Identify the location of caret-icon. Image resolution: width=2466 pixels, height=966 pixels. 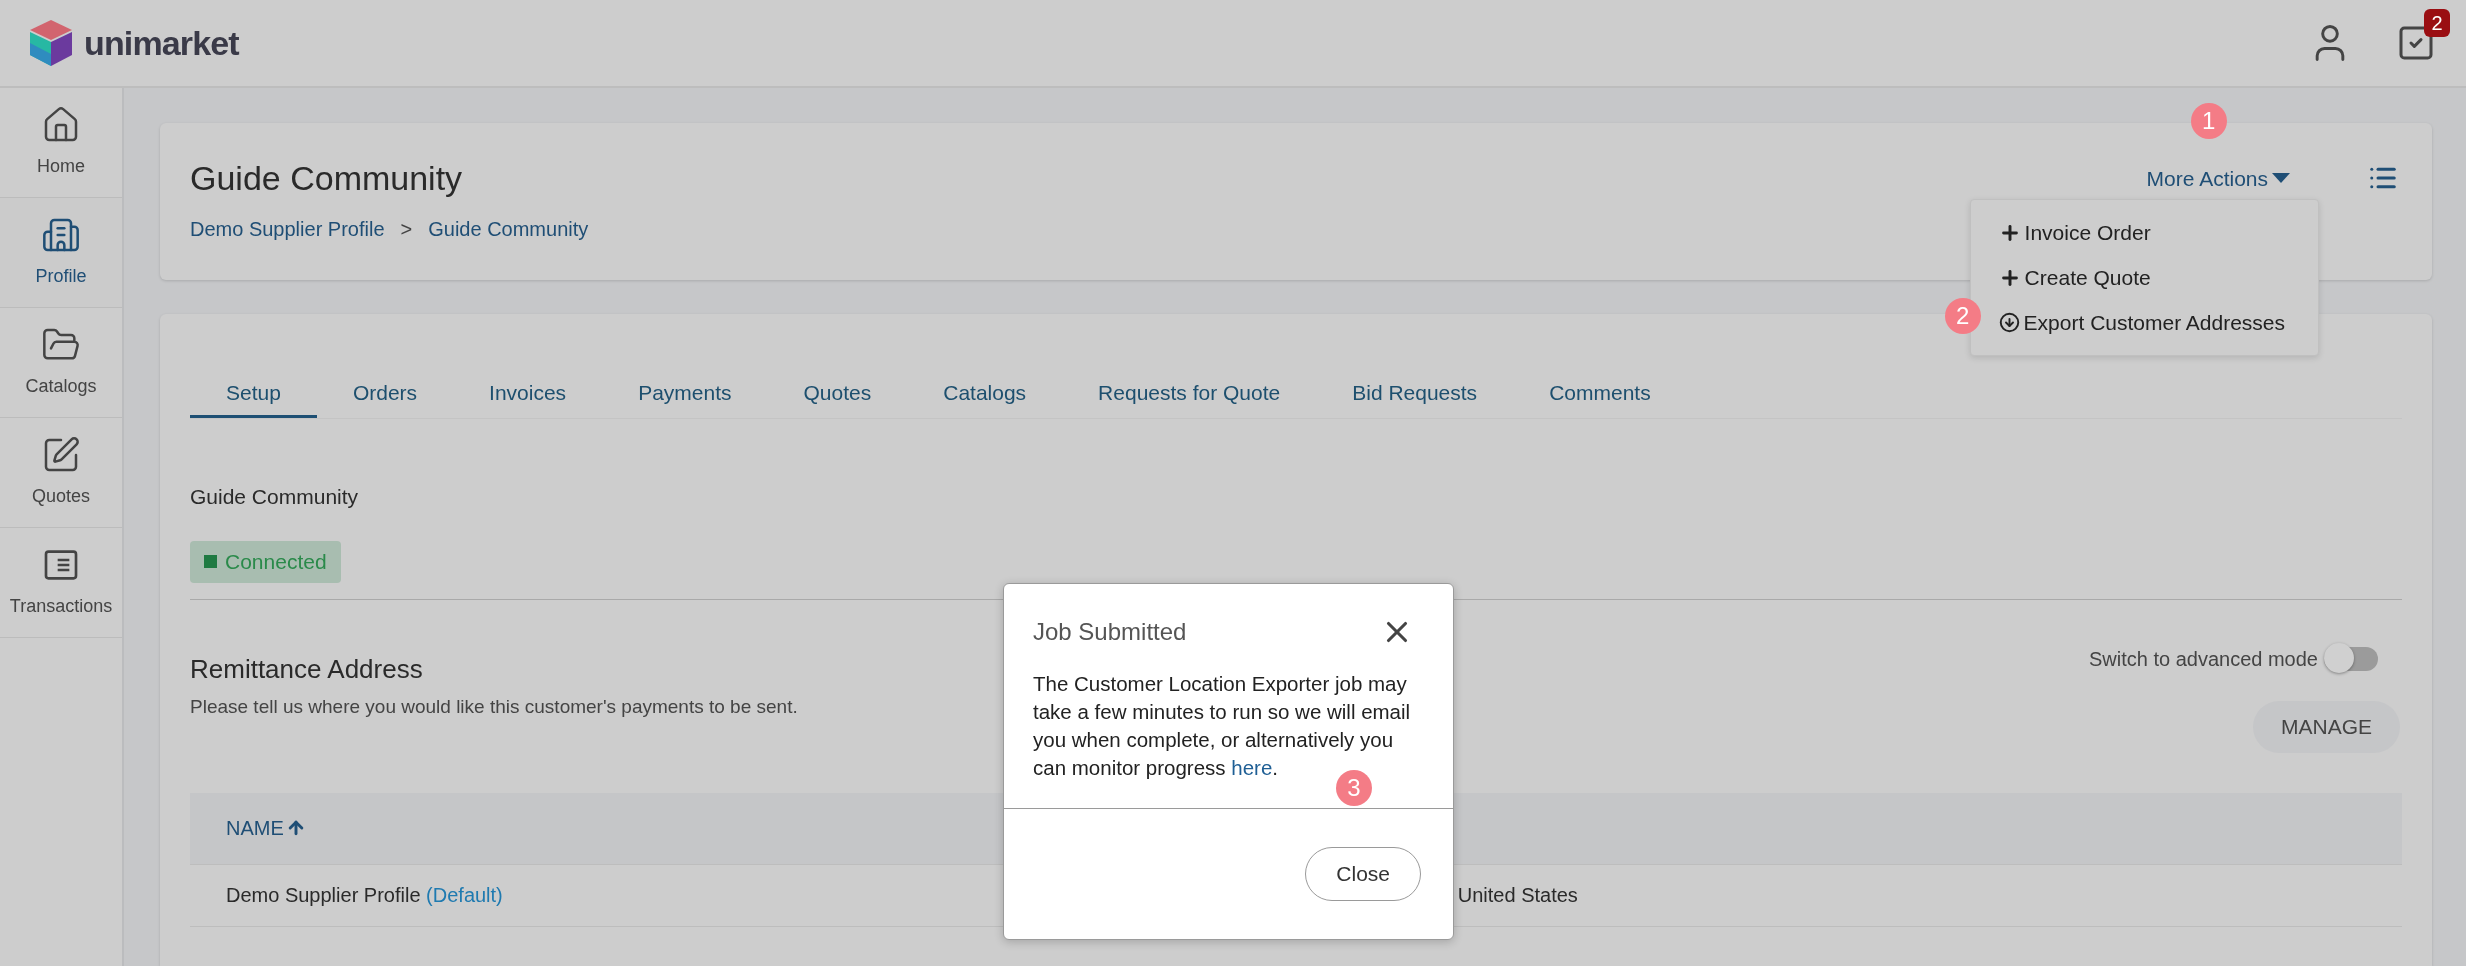
(2281, 178).